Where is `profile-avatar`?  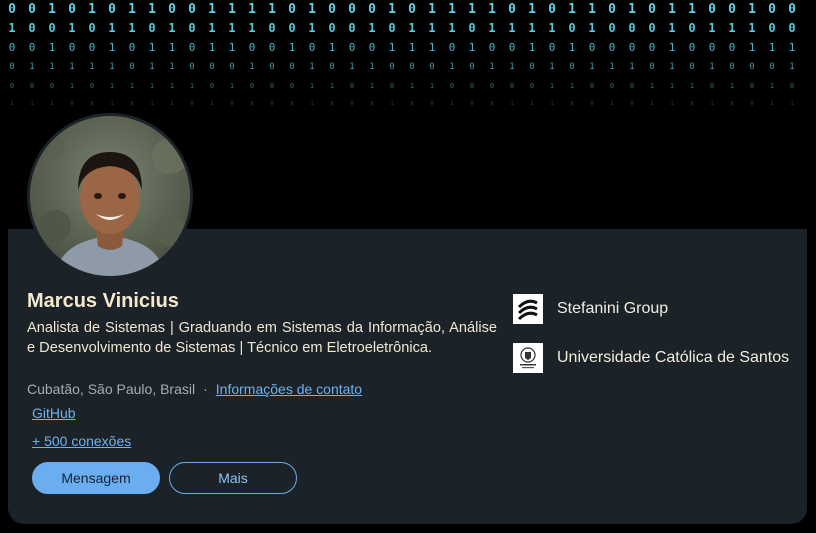 profile-avatar is located at coordinates (110, 196).